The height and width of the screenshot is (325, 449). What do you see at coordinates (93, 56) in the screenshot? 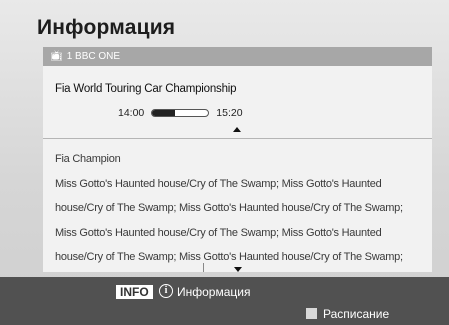
I see `channel-name: 1 BBC ONE` at bounding box center [93, 56].